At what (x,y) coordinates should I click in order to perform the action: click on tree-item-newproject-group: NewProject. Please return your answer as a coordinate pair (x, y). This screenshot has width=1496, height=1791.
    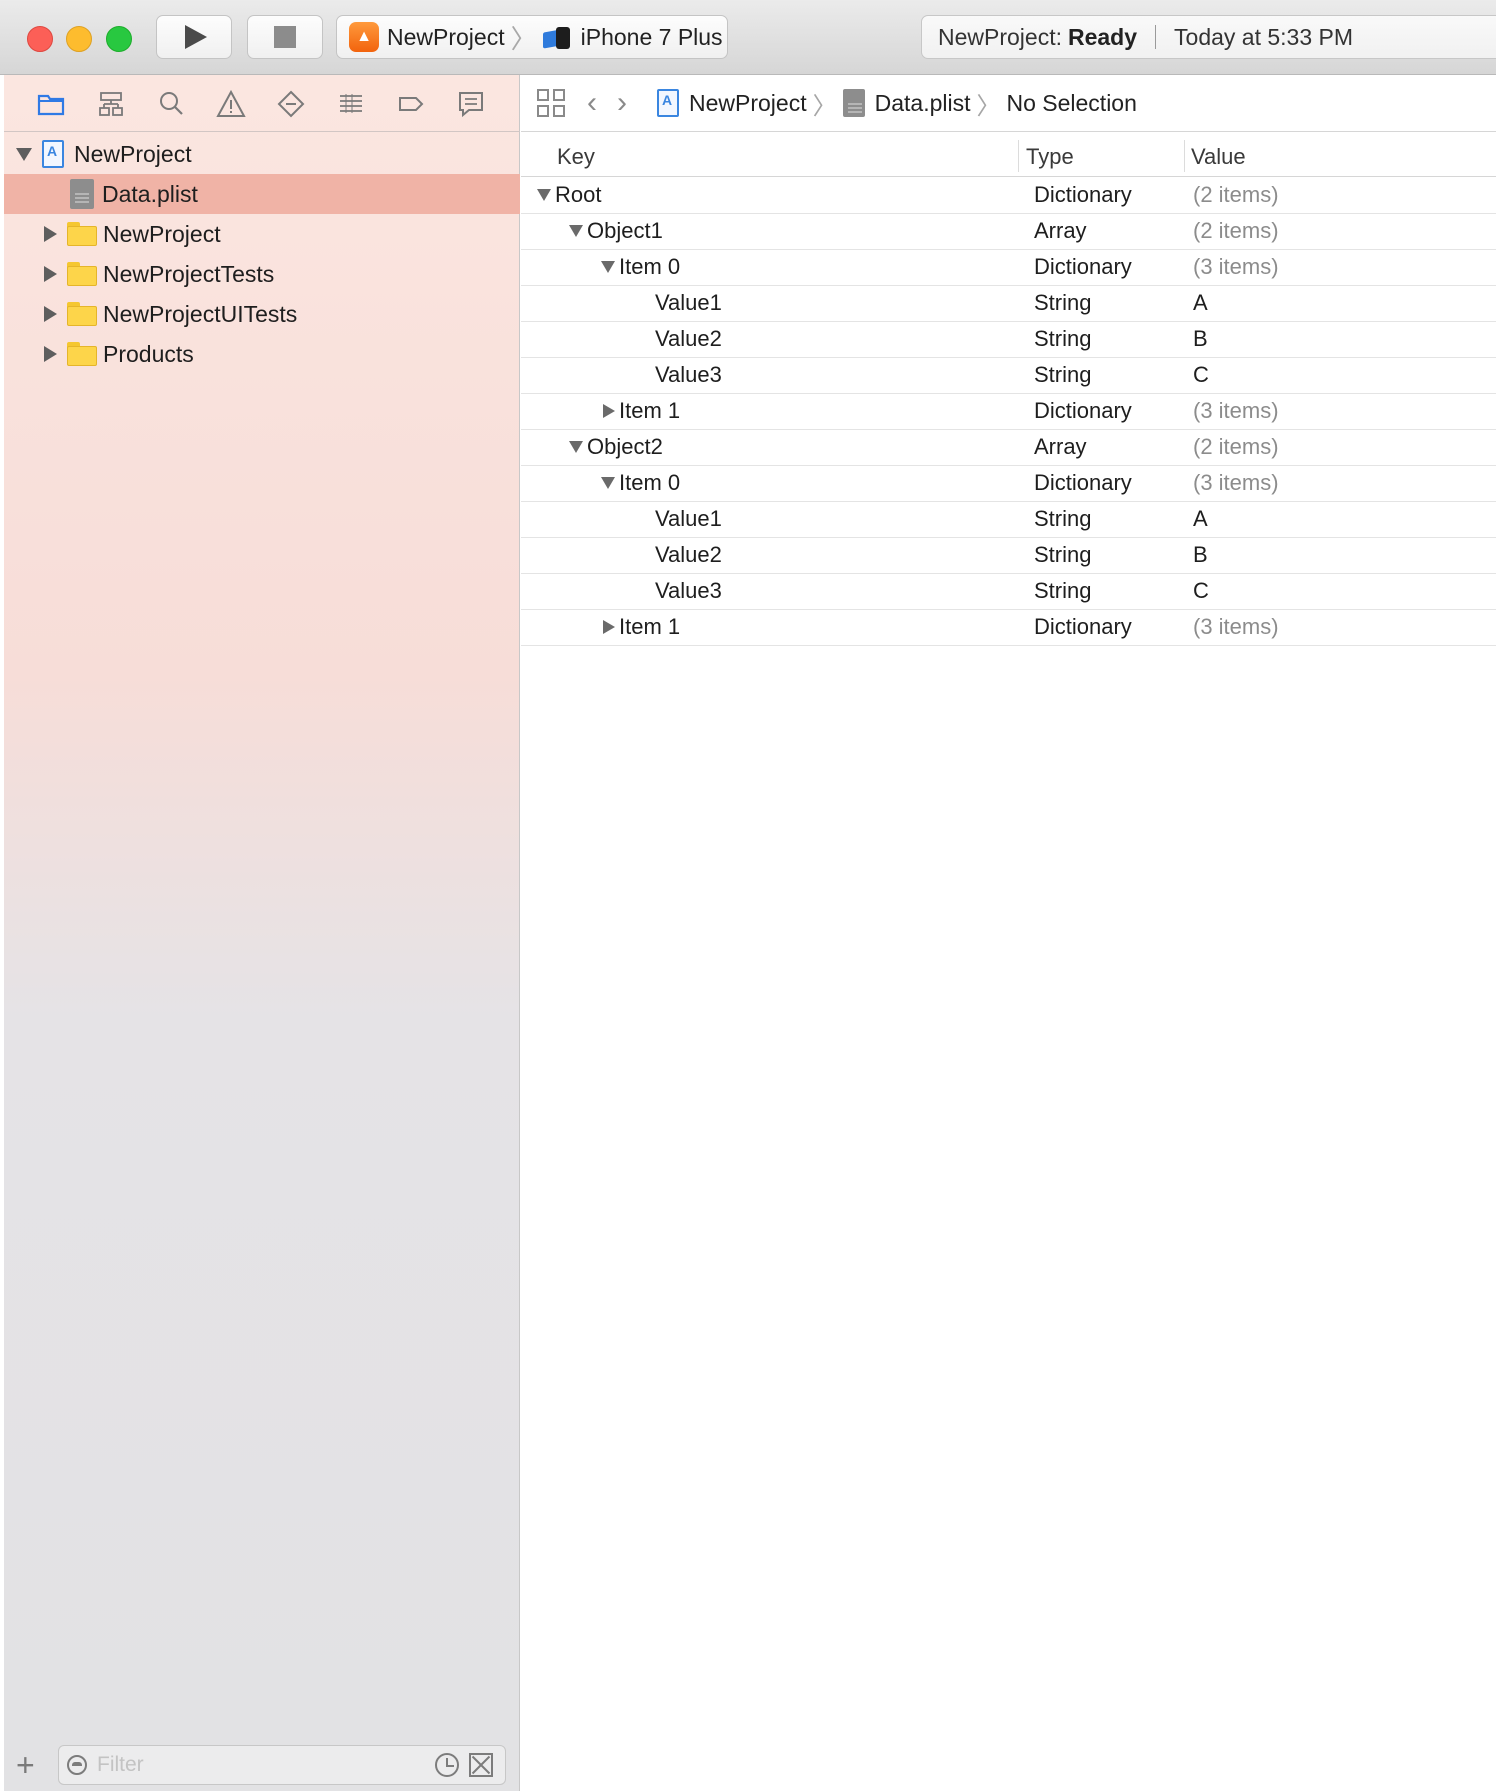
    Looking at the image, I should click on (262, 234).